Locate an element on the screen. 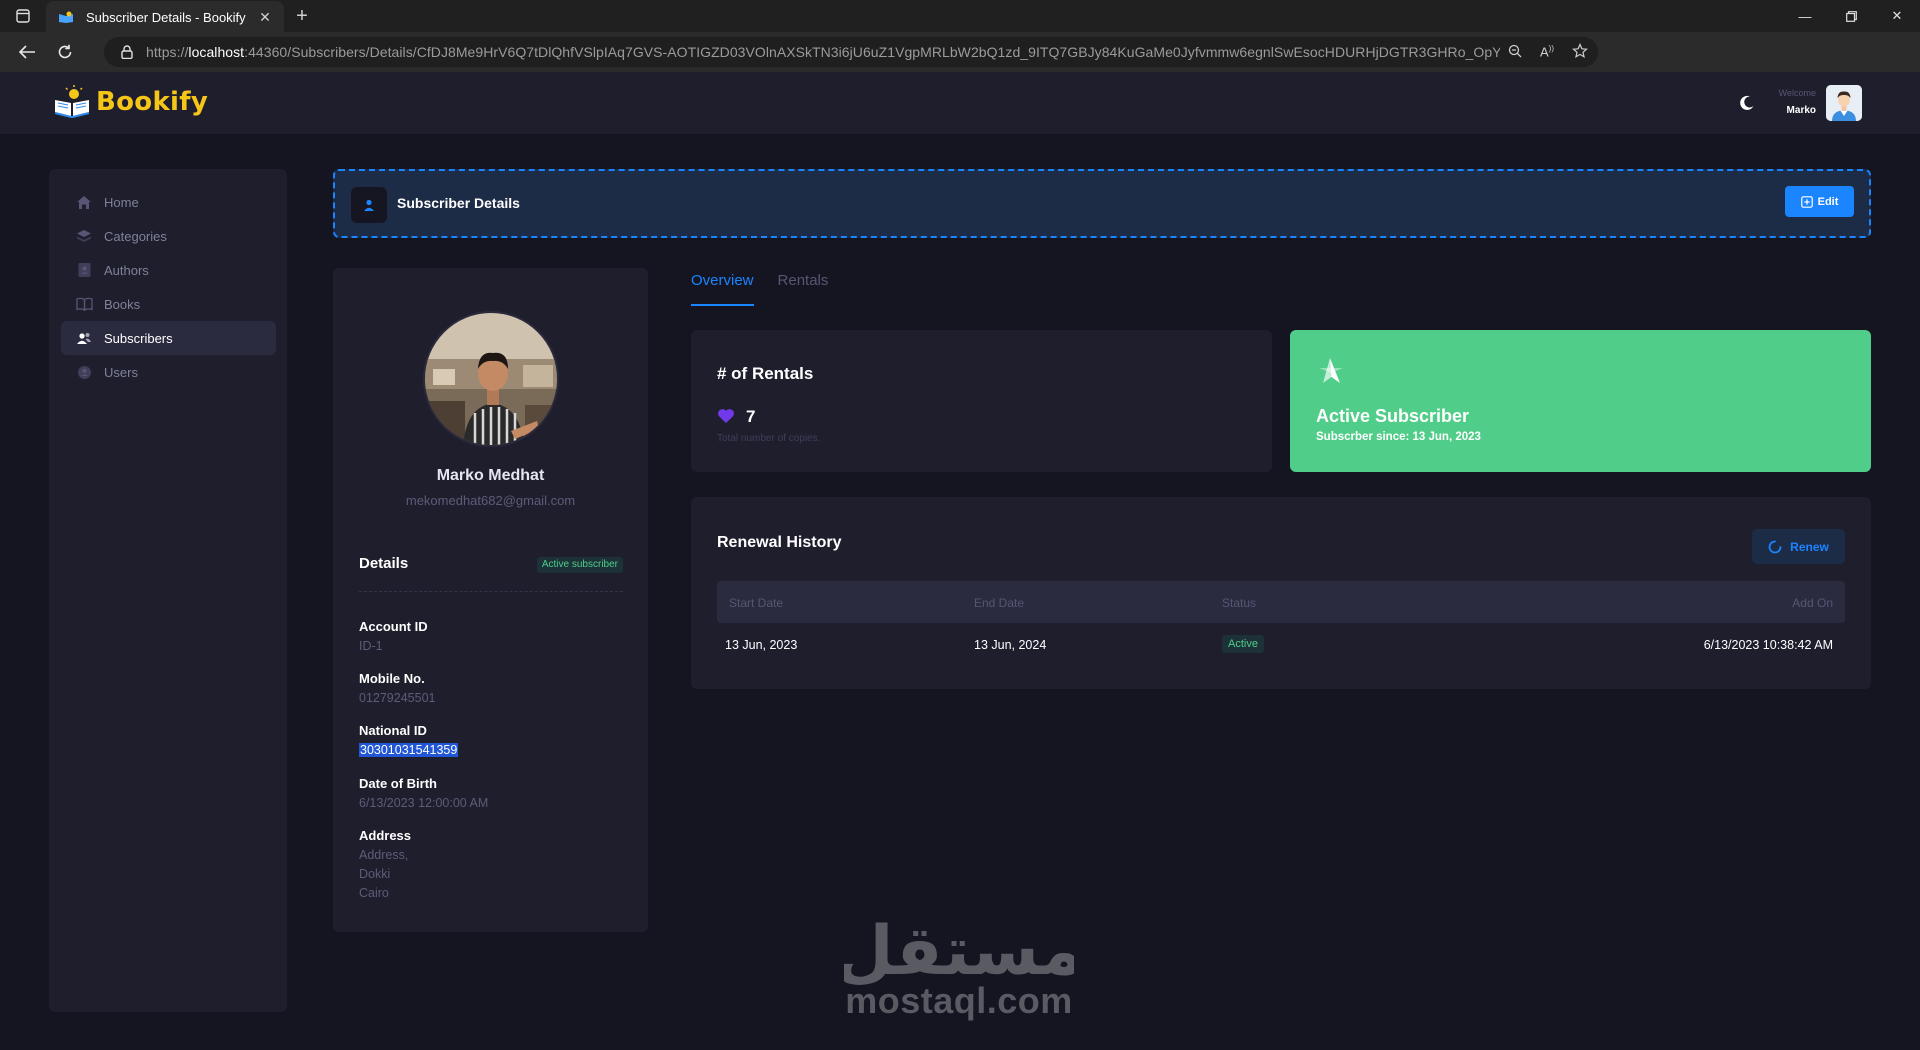 This screenshot has width=1920, height=1050. status-badge: Active is located at coordinates (1243, 644).